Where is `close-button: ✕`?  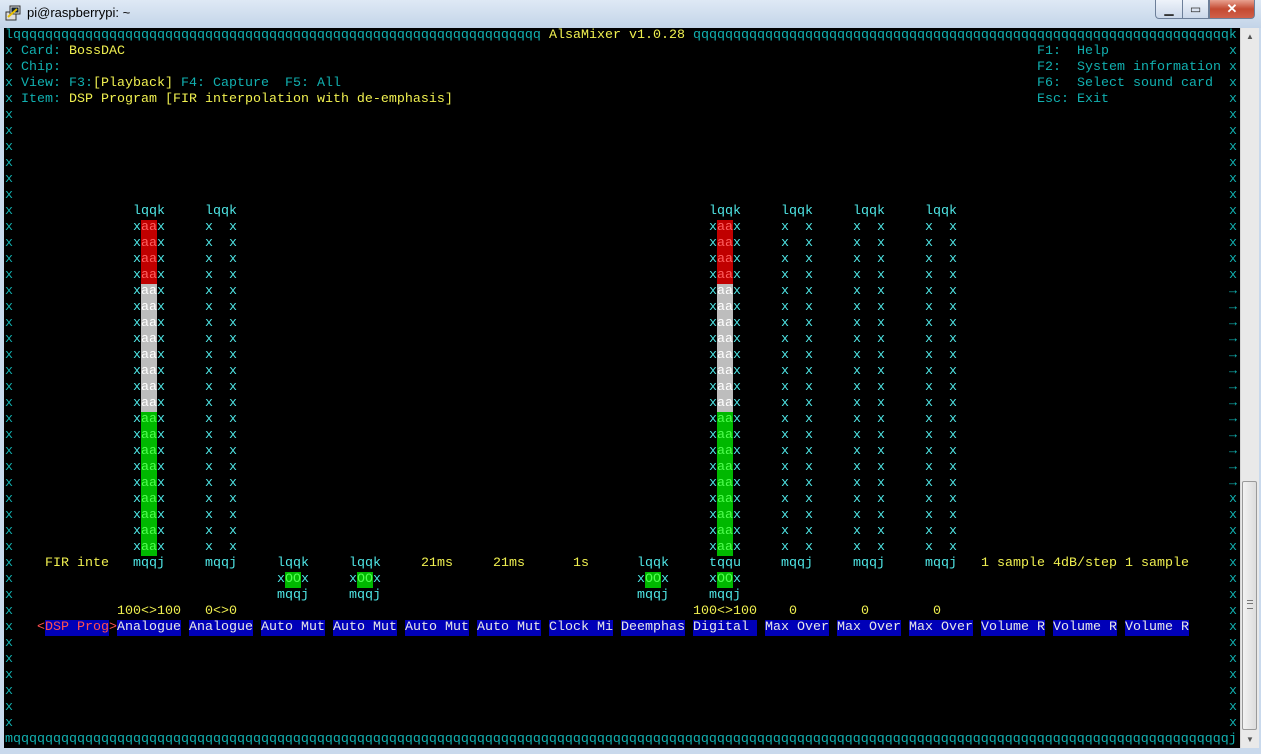
close-button: ✕ is located at coordinates (1232, 9).